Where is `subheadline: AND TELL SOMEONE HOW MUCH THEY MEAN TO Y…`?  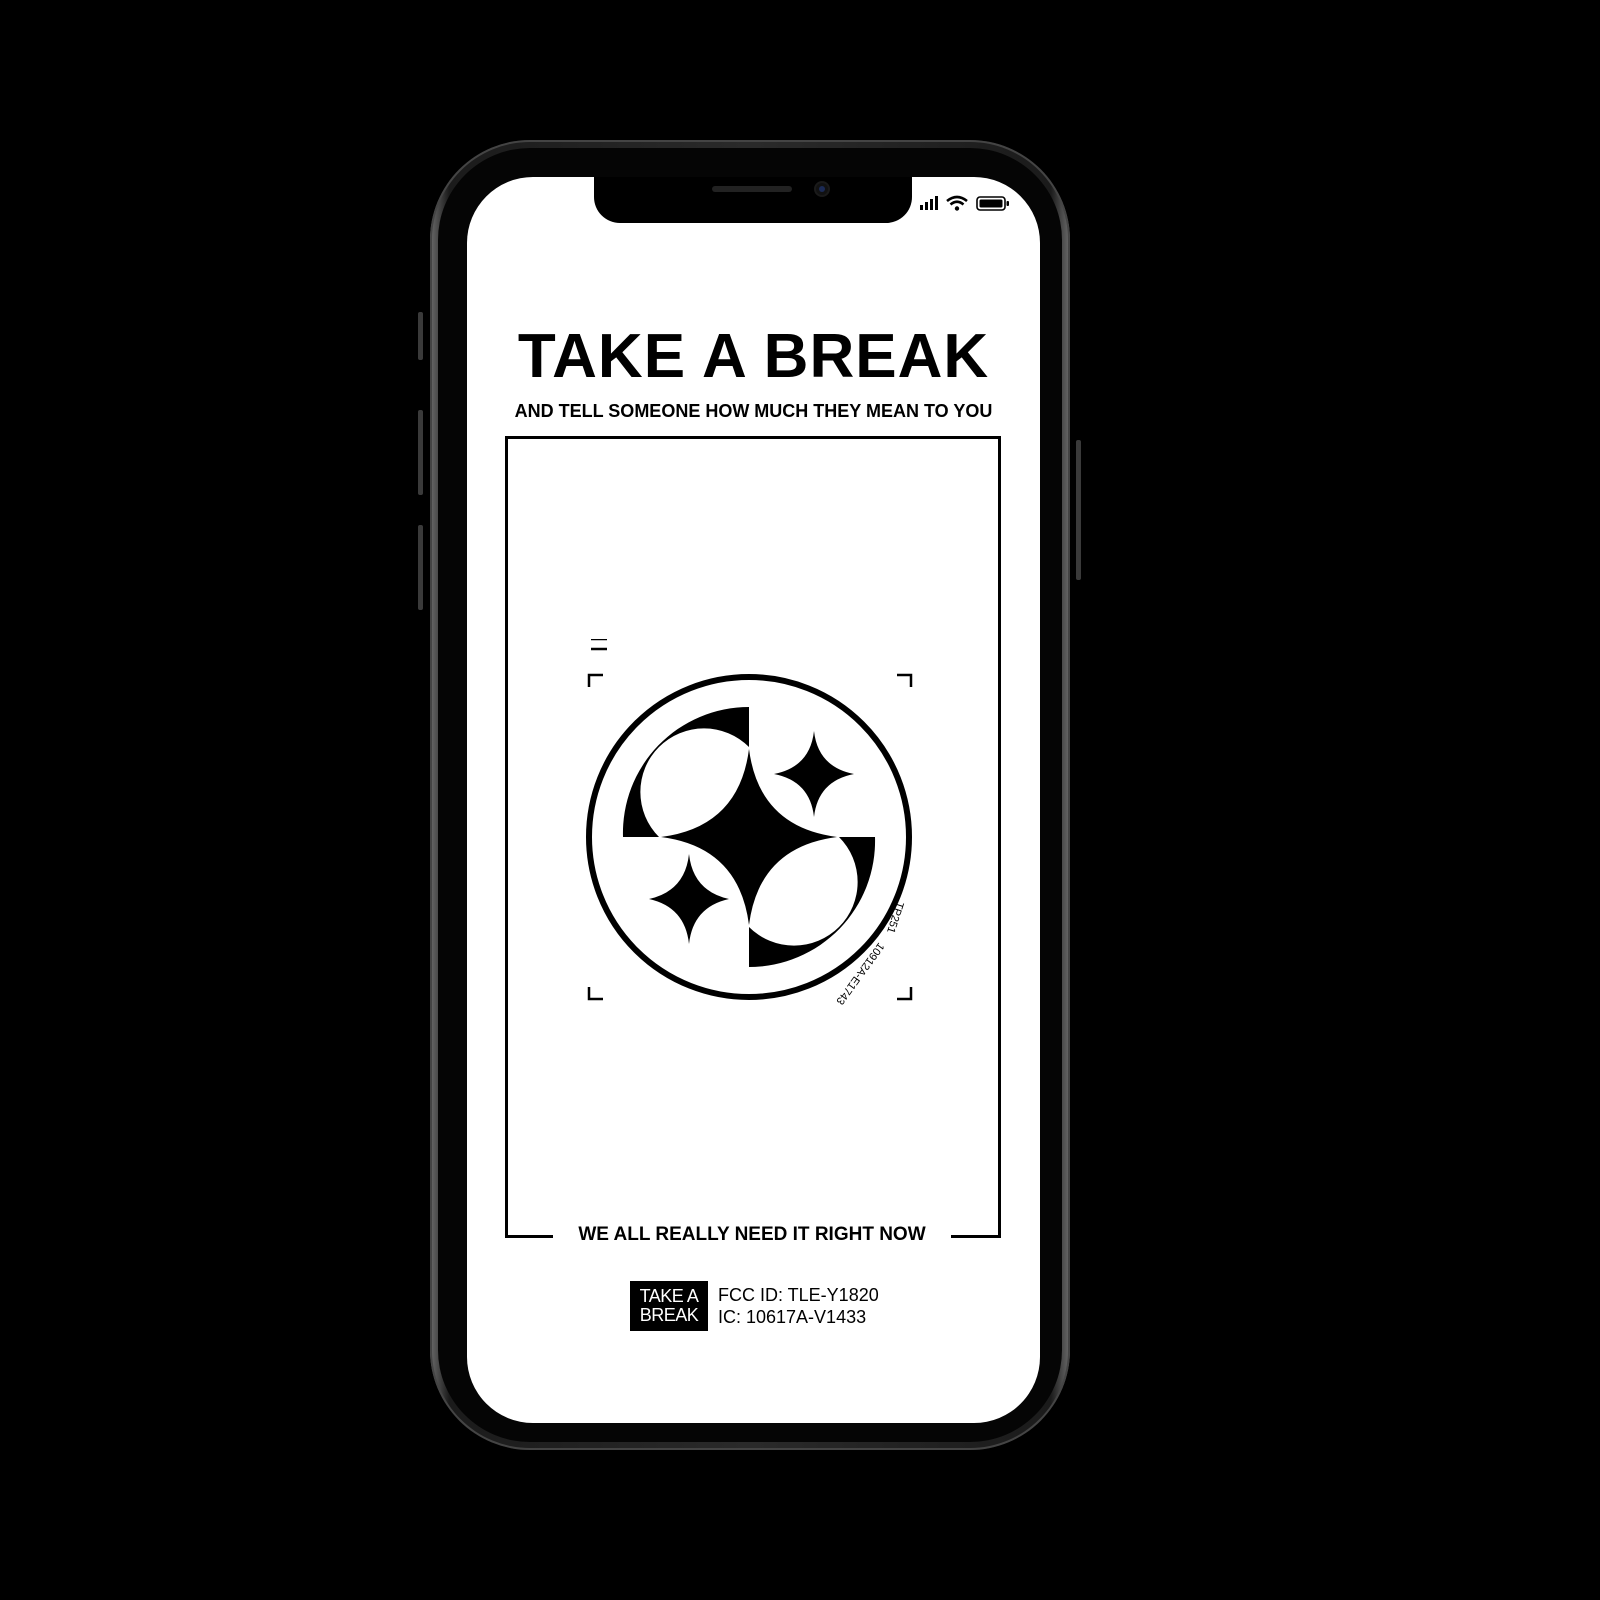 subheadline: AND TELL SOMEONE HOW MUCH THEY MEAN TO Y… is located at coordinates (753, 411).